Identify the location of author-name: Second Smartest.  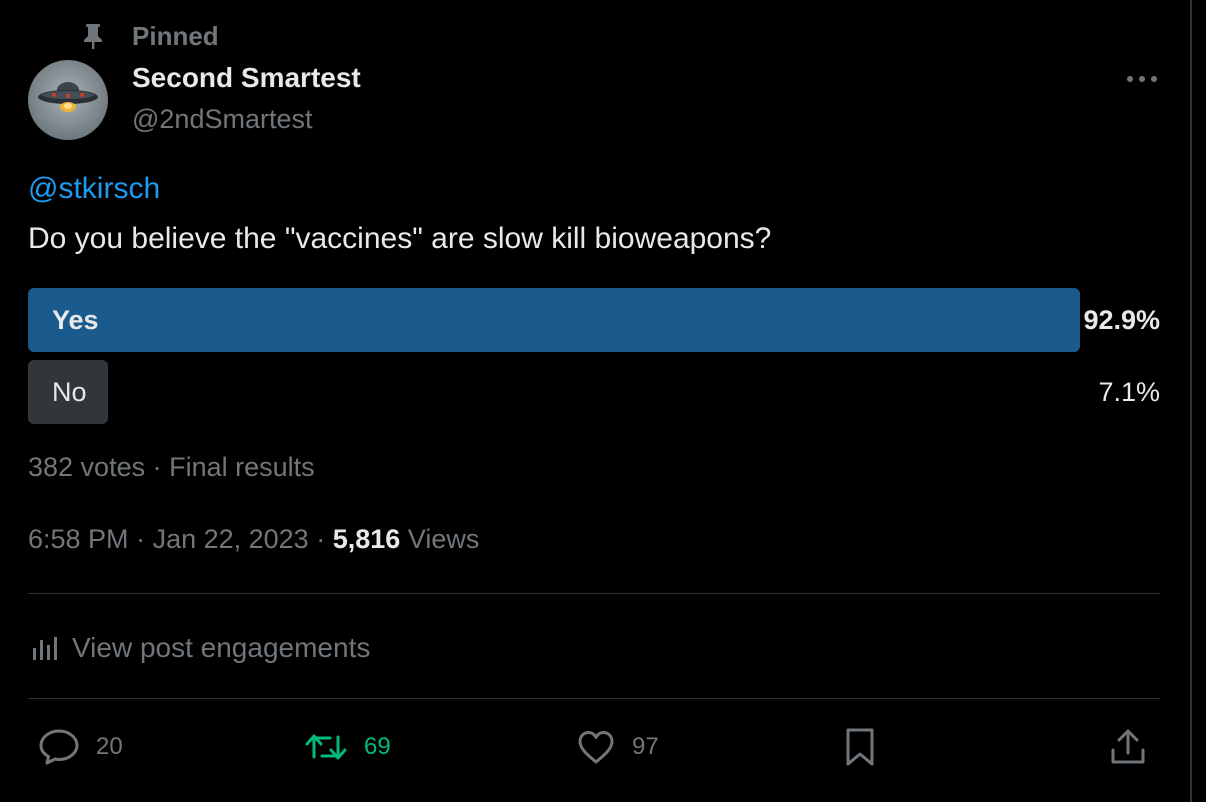
(246, 78).